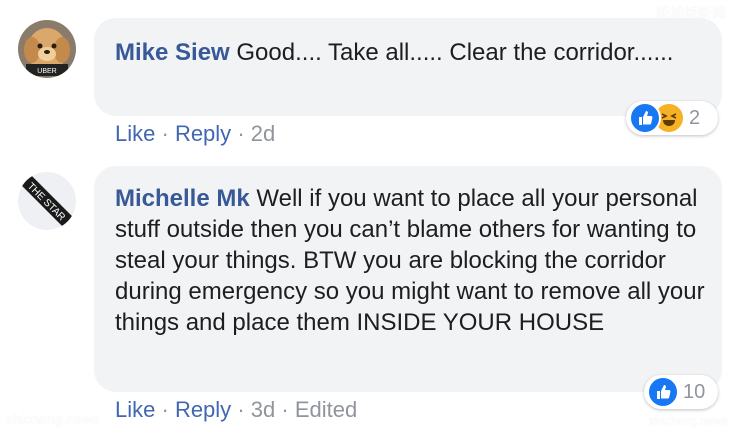  I want to click on avatar: UBER, so click(47, 49).